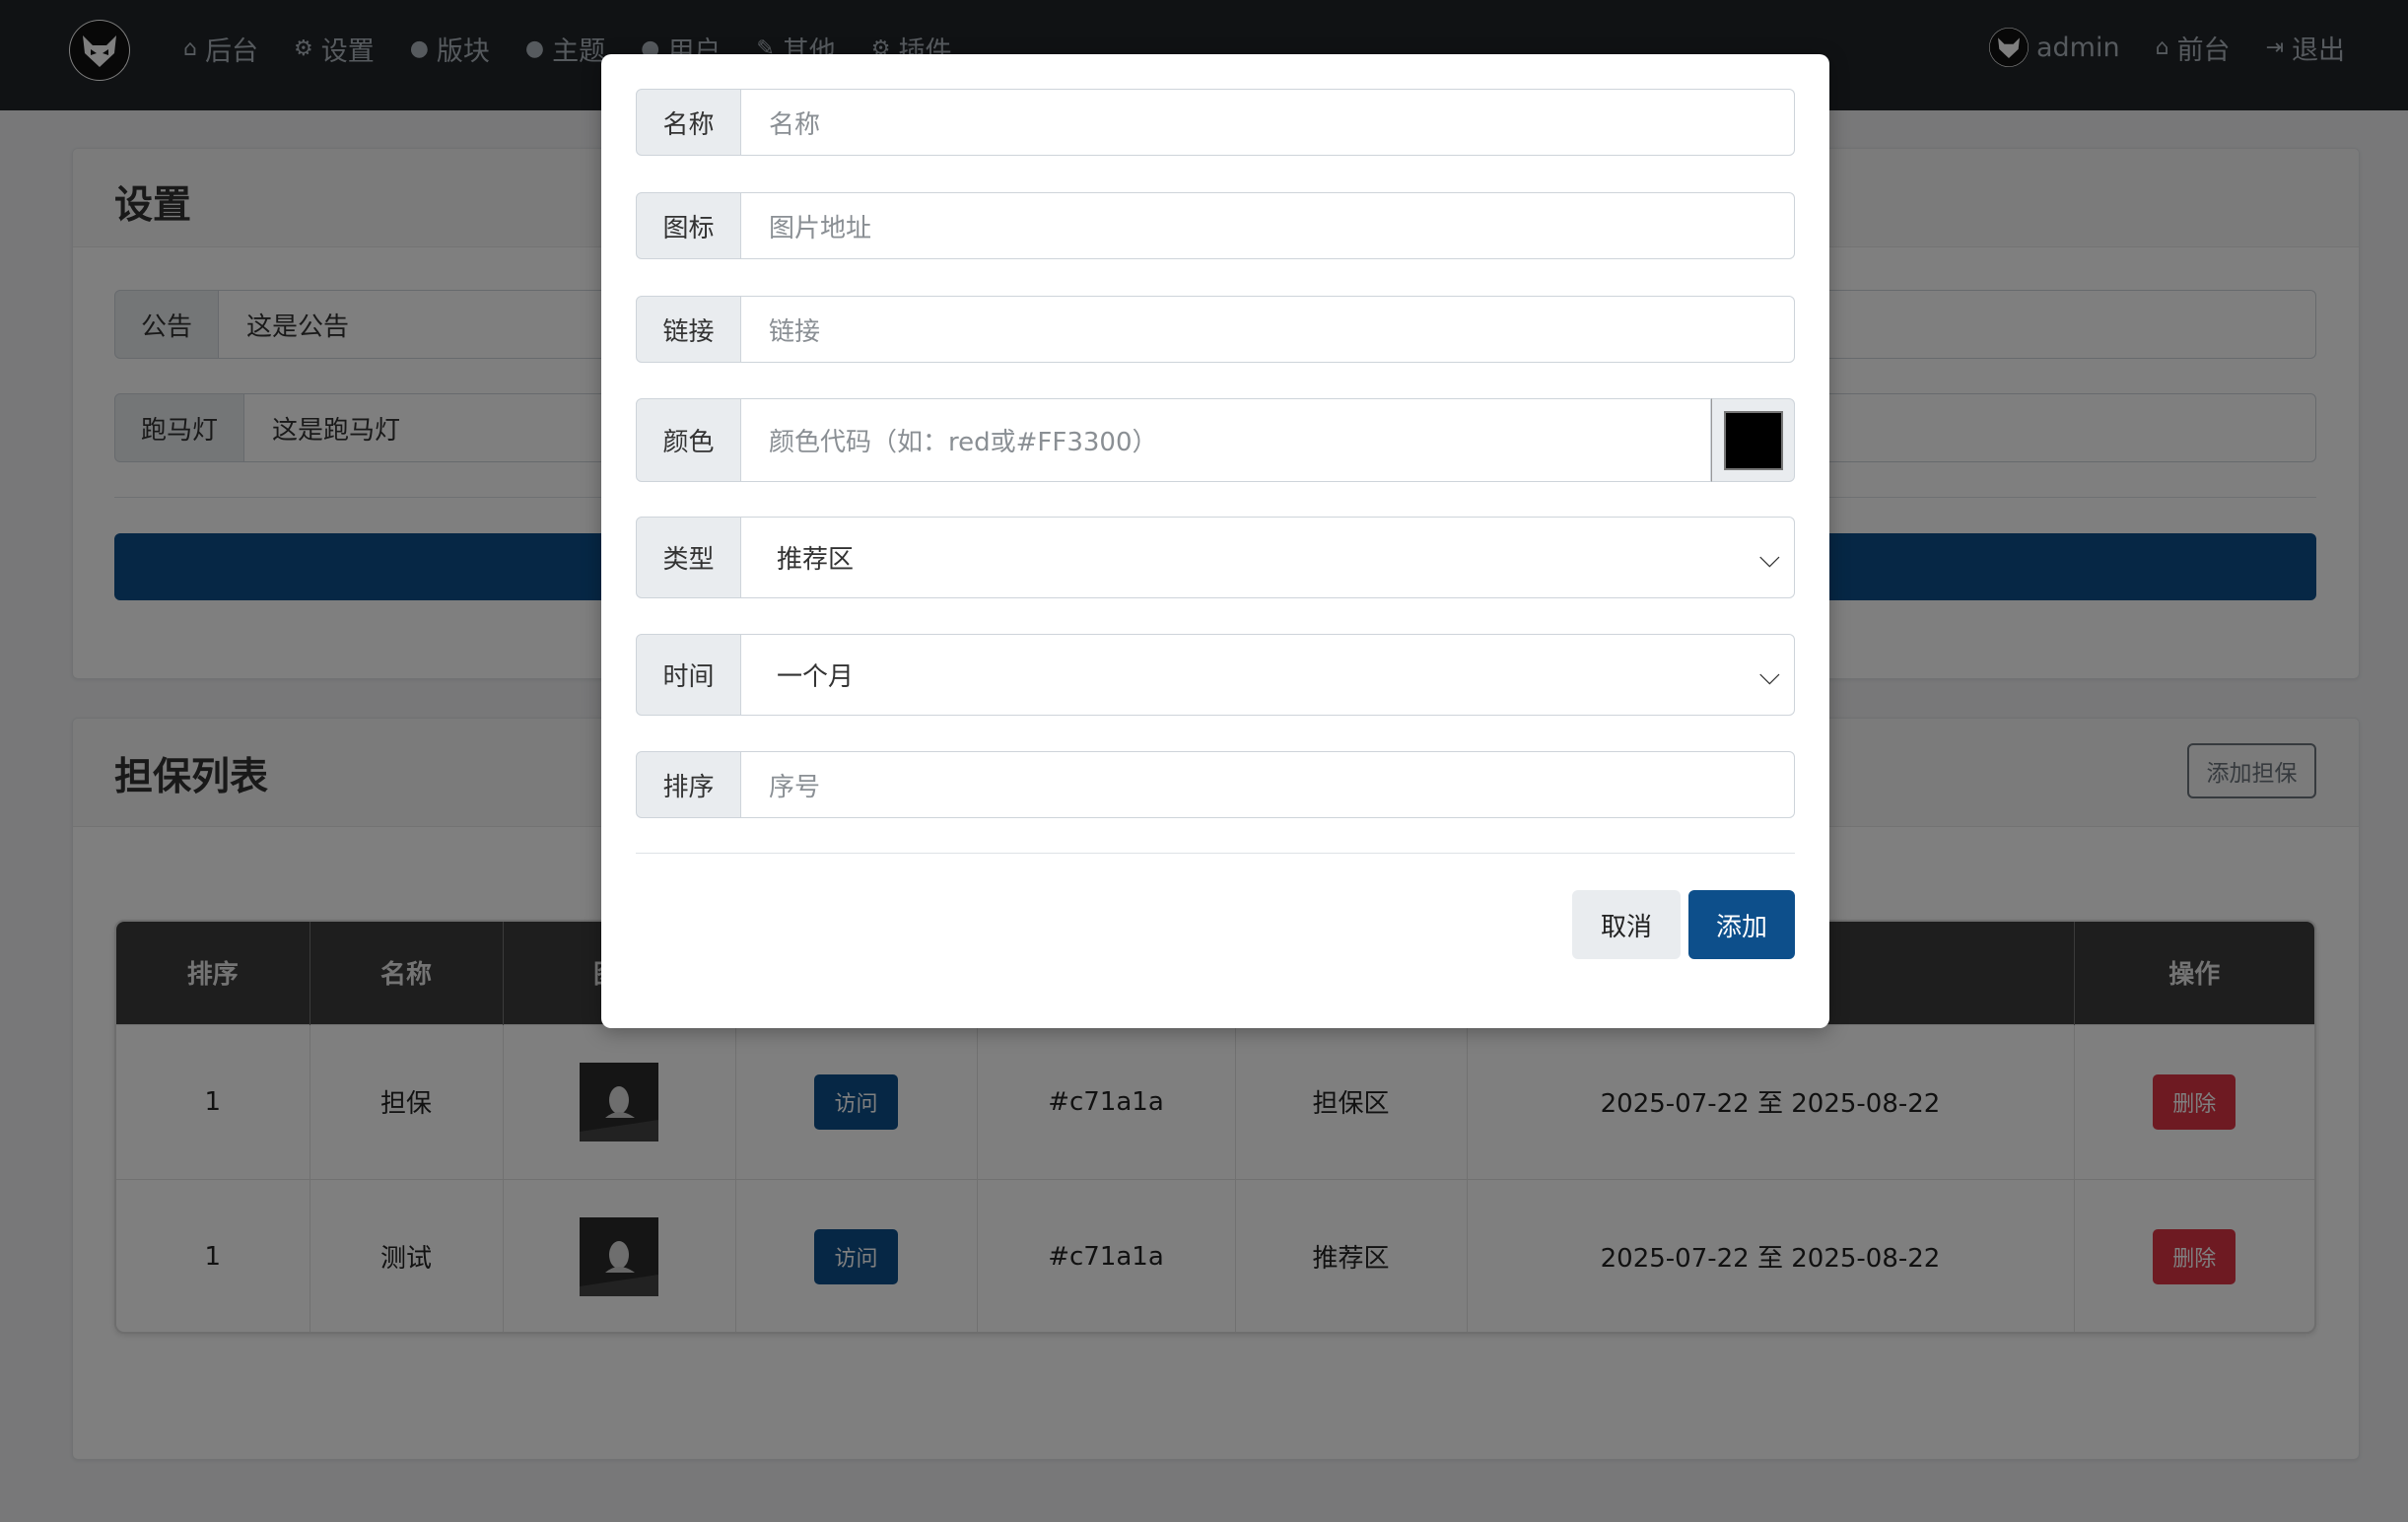 This screenshot has height=1522, width=2408. What do you see at coordinates (688, 122) in the screenshot?
I see `name-label: 名称` at bounding box center [688, 122].